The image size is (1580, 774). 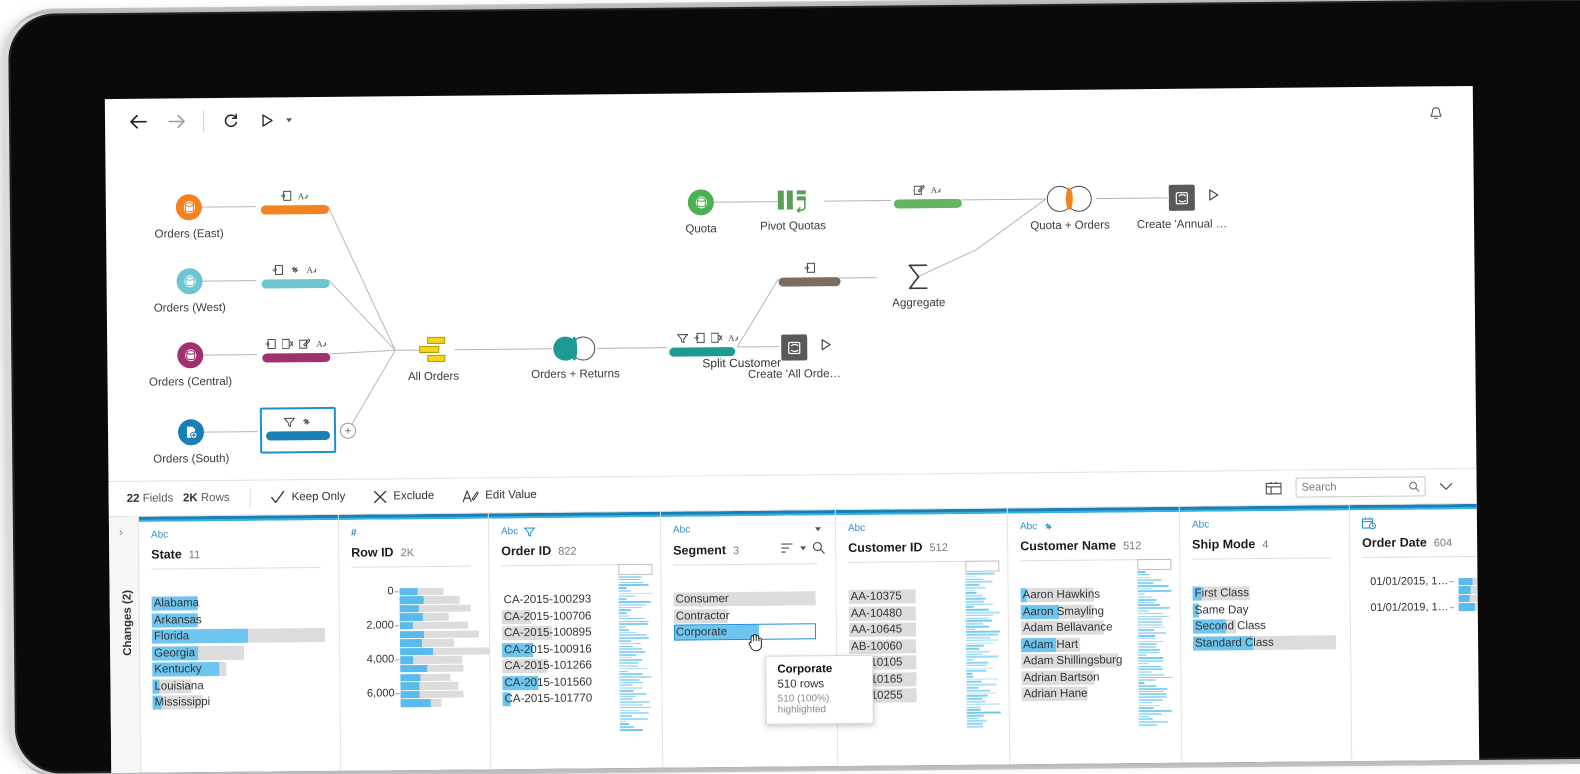 I want to click on flow-pill-orders-west: A, so click(x=295, y=275).